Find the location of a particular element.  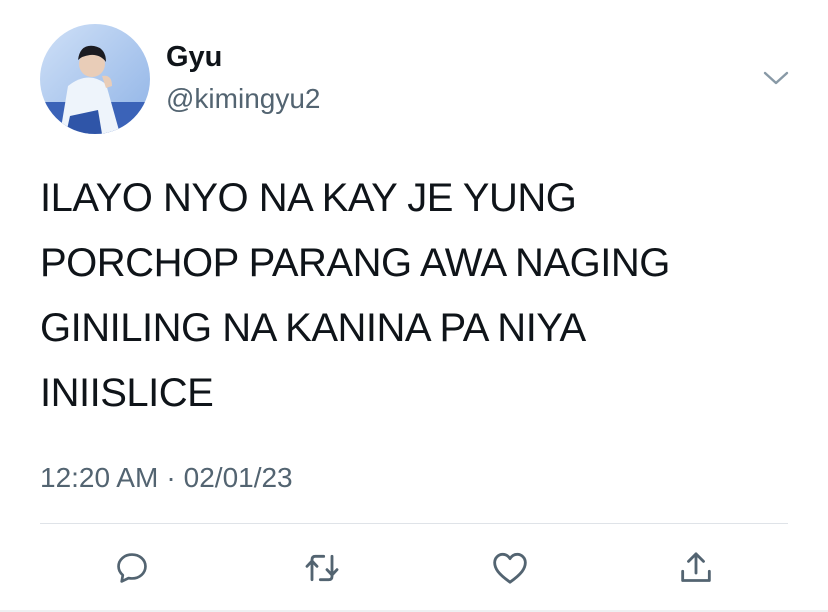

like-button is located at coordinates (510, 568).